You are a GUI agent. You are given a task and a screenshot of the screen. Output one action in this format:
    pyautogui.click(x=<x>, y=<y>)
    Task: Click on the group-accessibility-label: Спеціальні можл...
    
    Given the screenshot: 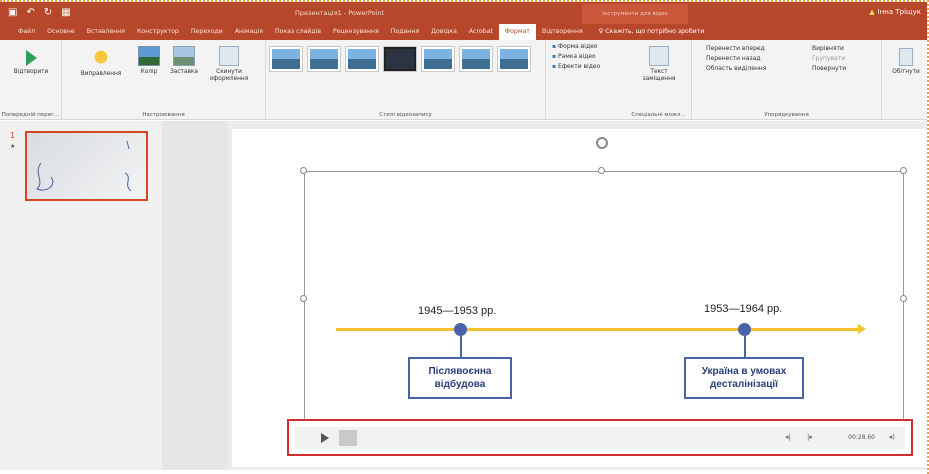 What is the action you would take?
    pyautogui.click(x=658, y=115)
    